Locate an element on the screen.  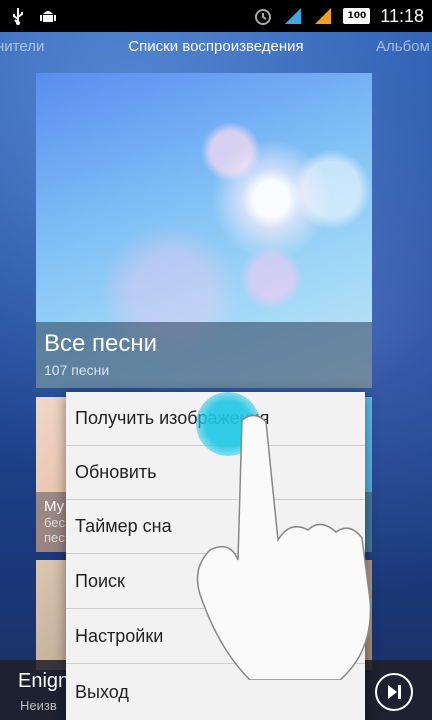
usb-icon is located at coordinates (18, 16).